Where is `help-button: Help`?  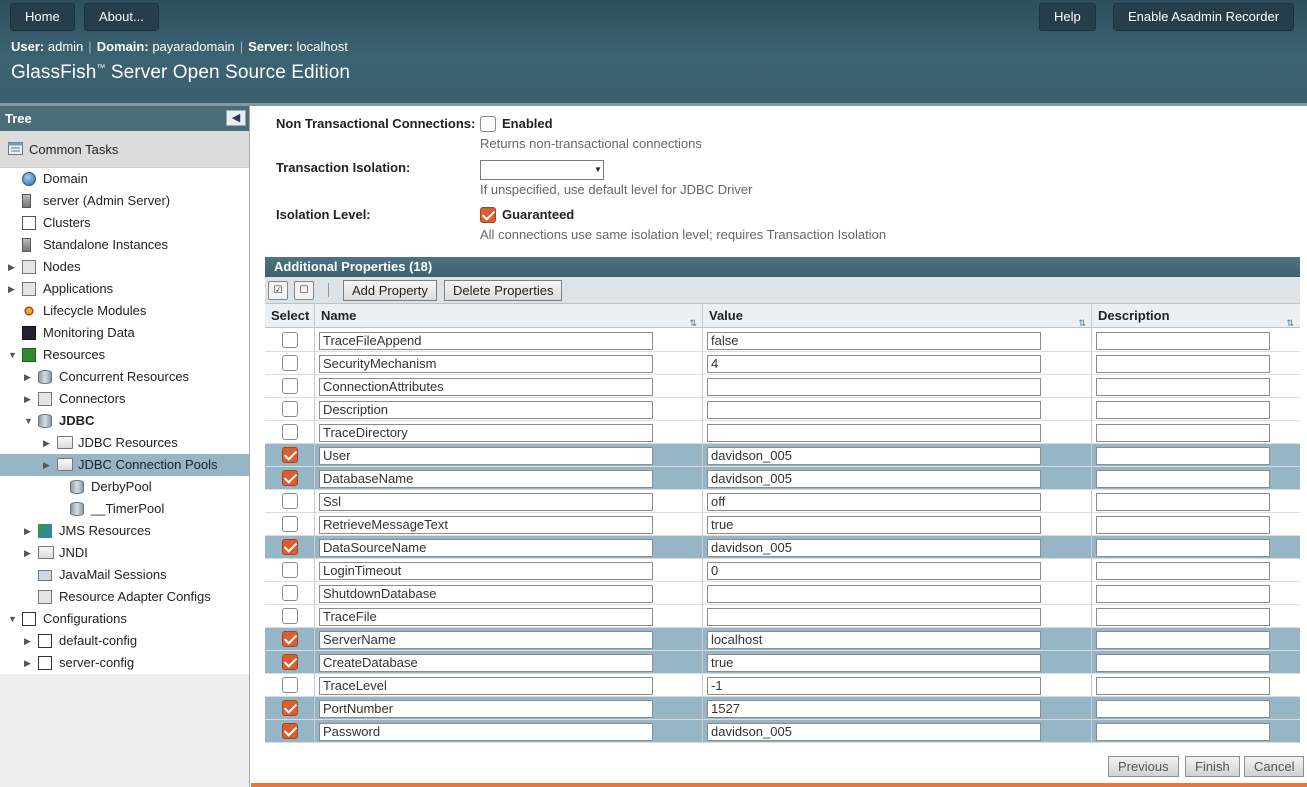
help-button: Help is located at coordinates (1067, 17).